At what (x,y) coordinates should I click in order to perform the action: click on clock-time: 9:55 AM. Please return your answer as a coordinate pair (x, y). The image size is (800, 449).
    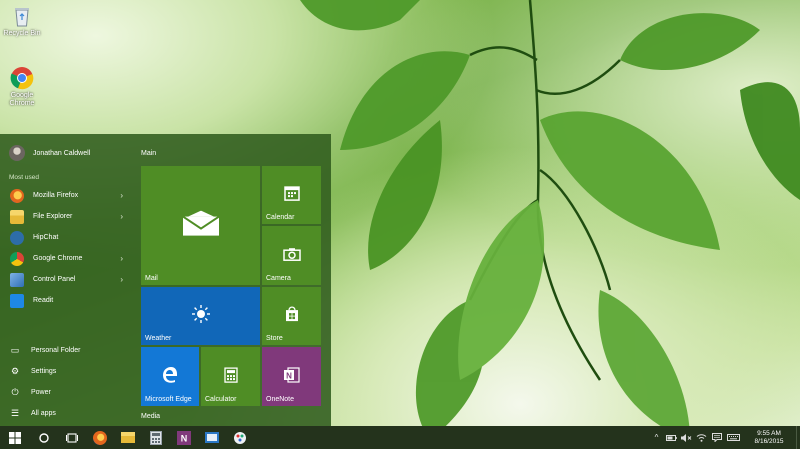
    Looking at the image, I should click on (769, 433).